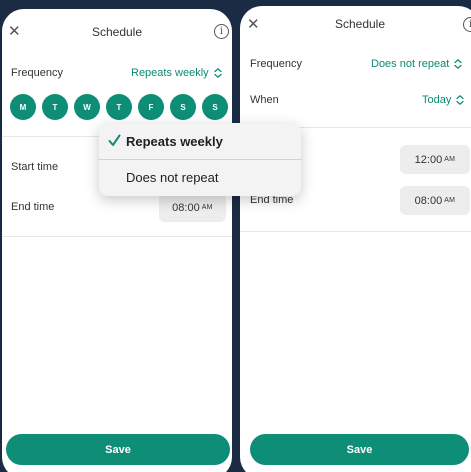 This screenshot has height=472, width=471. Describe the element at coordinates (410, 64) in the screenshot. I see `frequency-value: Does not repeat` at that location.